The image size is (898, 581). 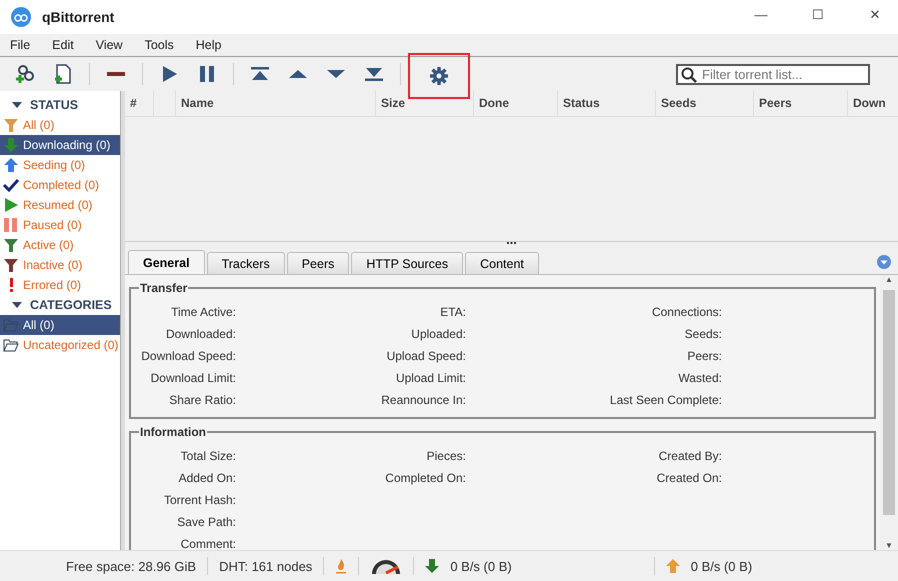 I want to click on pause-icon, so click(x=11, y=225).